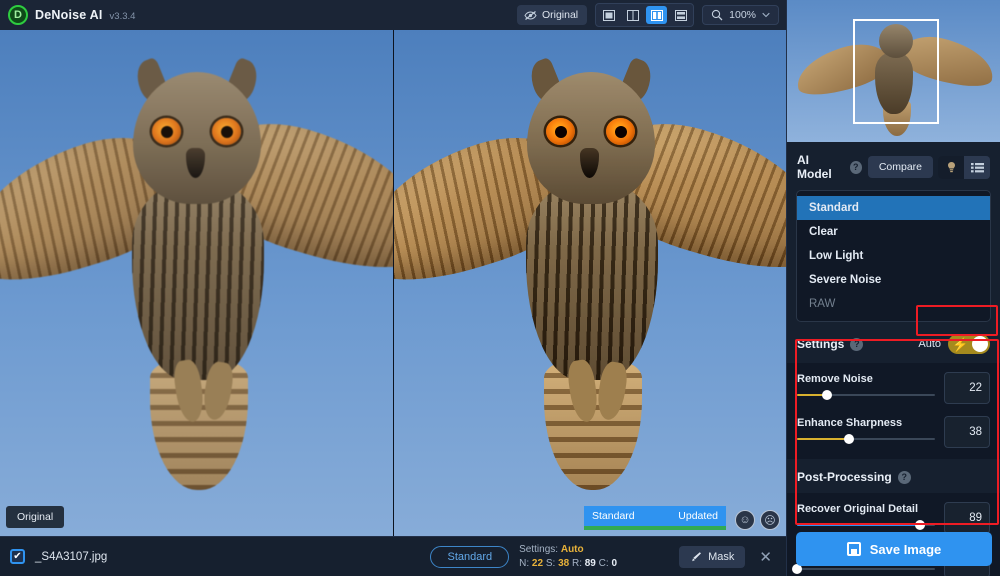 The height and width of the screenshot is (576, 1000). I want to click on mask-button: Mask, so click(712, 556).